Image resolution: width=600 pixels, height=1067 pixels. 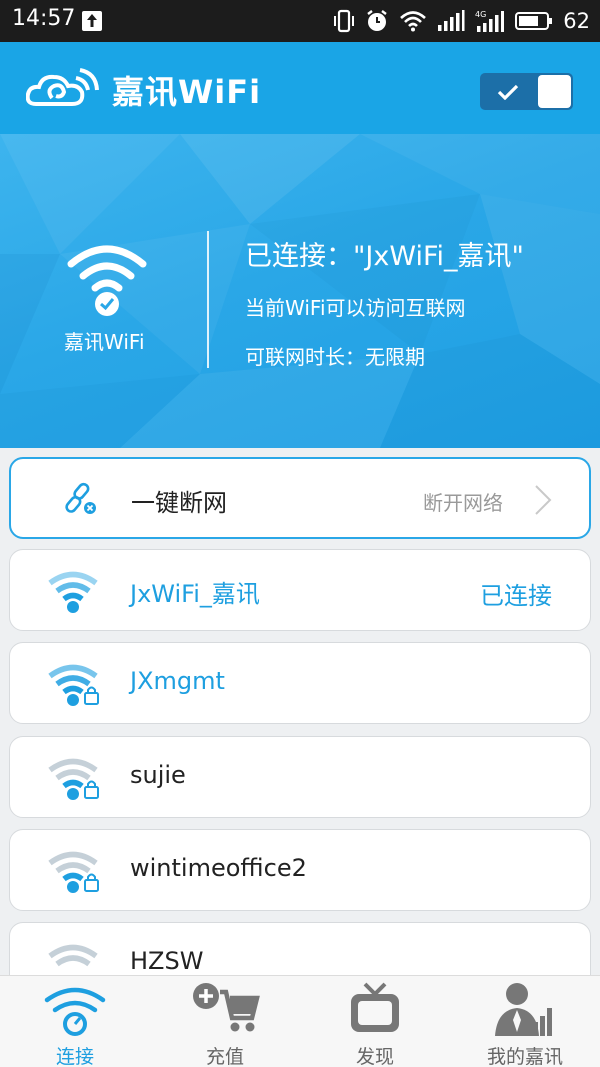 What do you see at coordinates (463, 503) in the screenshot?
I see `disconnect-action-text: 断开网络` at bounding box center [463, 503].